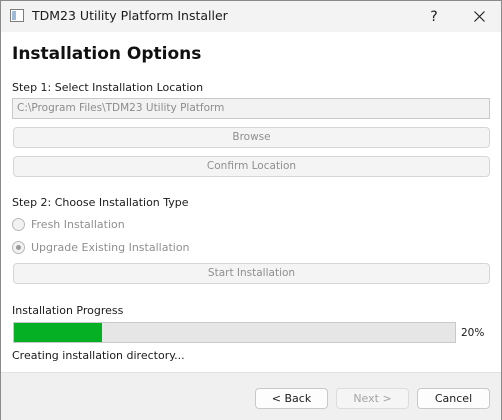 The image size is (502, 420). Describe the element at coordinates (251, 166) in the screenshot. I see `confirm-location-button: Confirm Location` at that location.